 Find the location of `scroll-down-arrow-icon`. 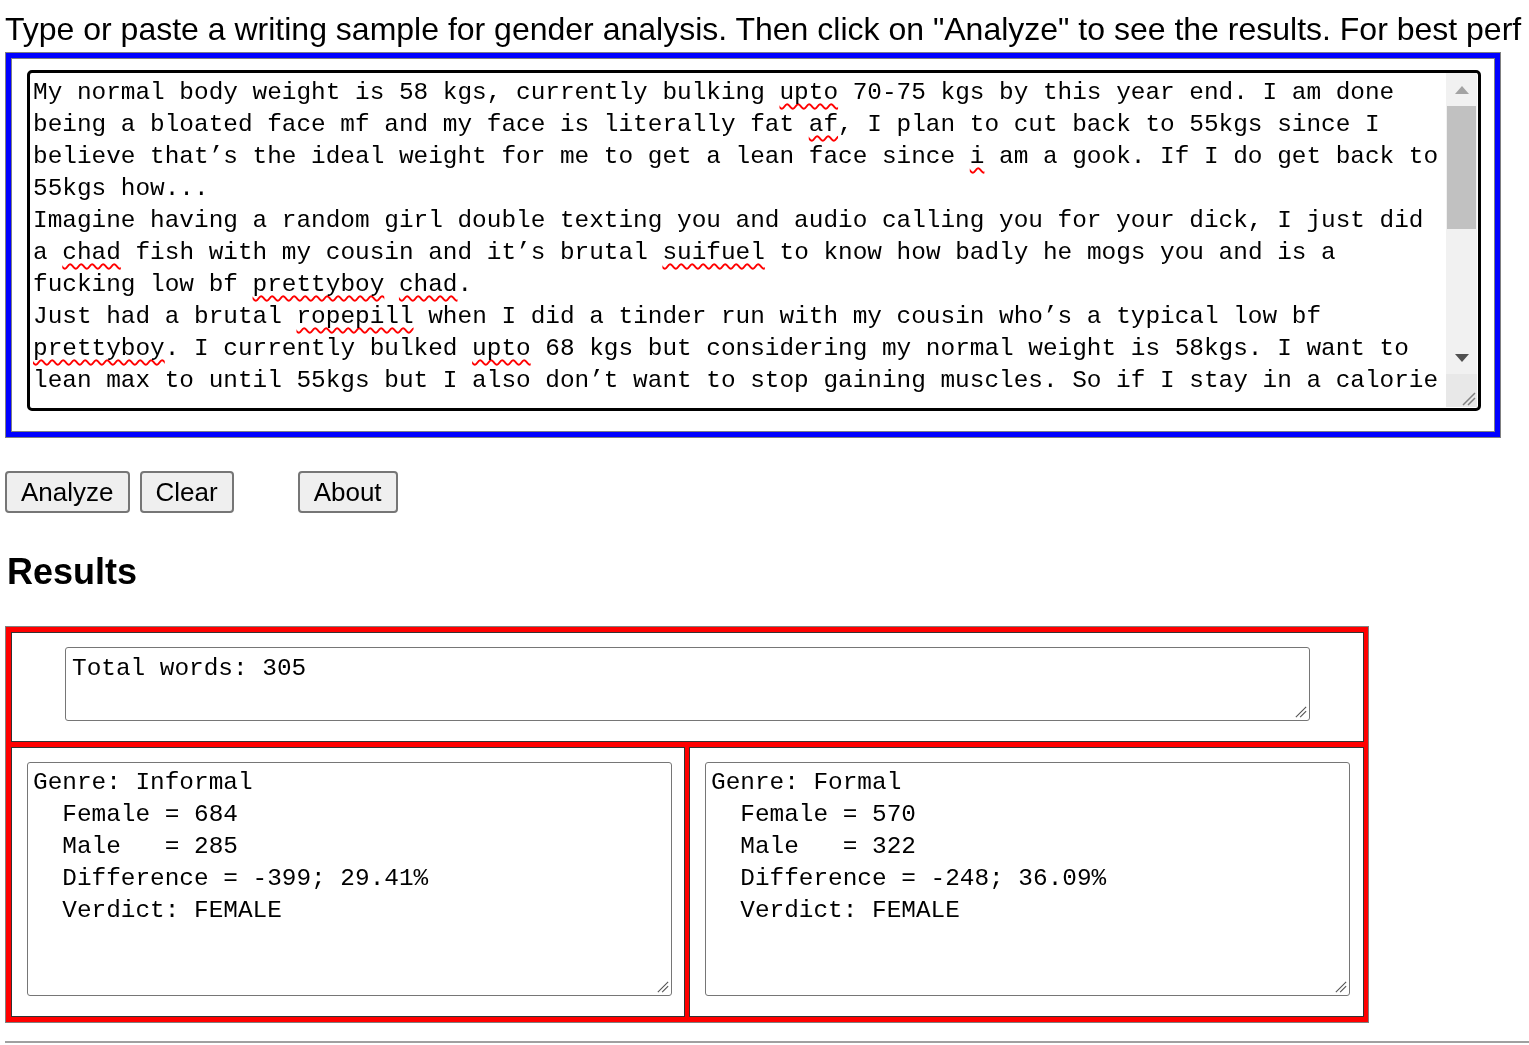

scroll-down-arrow-icon is located at coordinates (1461, 357).